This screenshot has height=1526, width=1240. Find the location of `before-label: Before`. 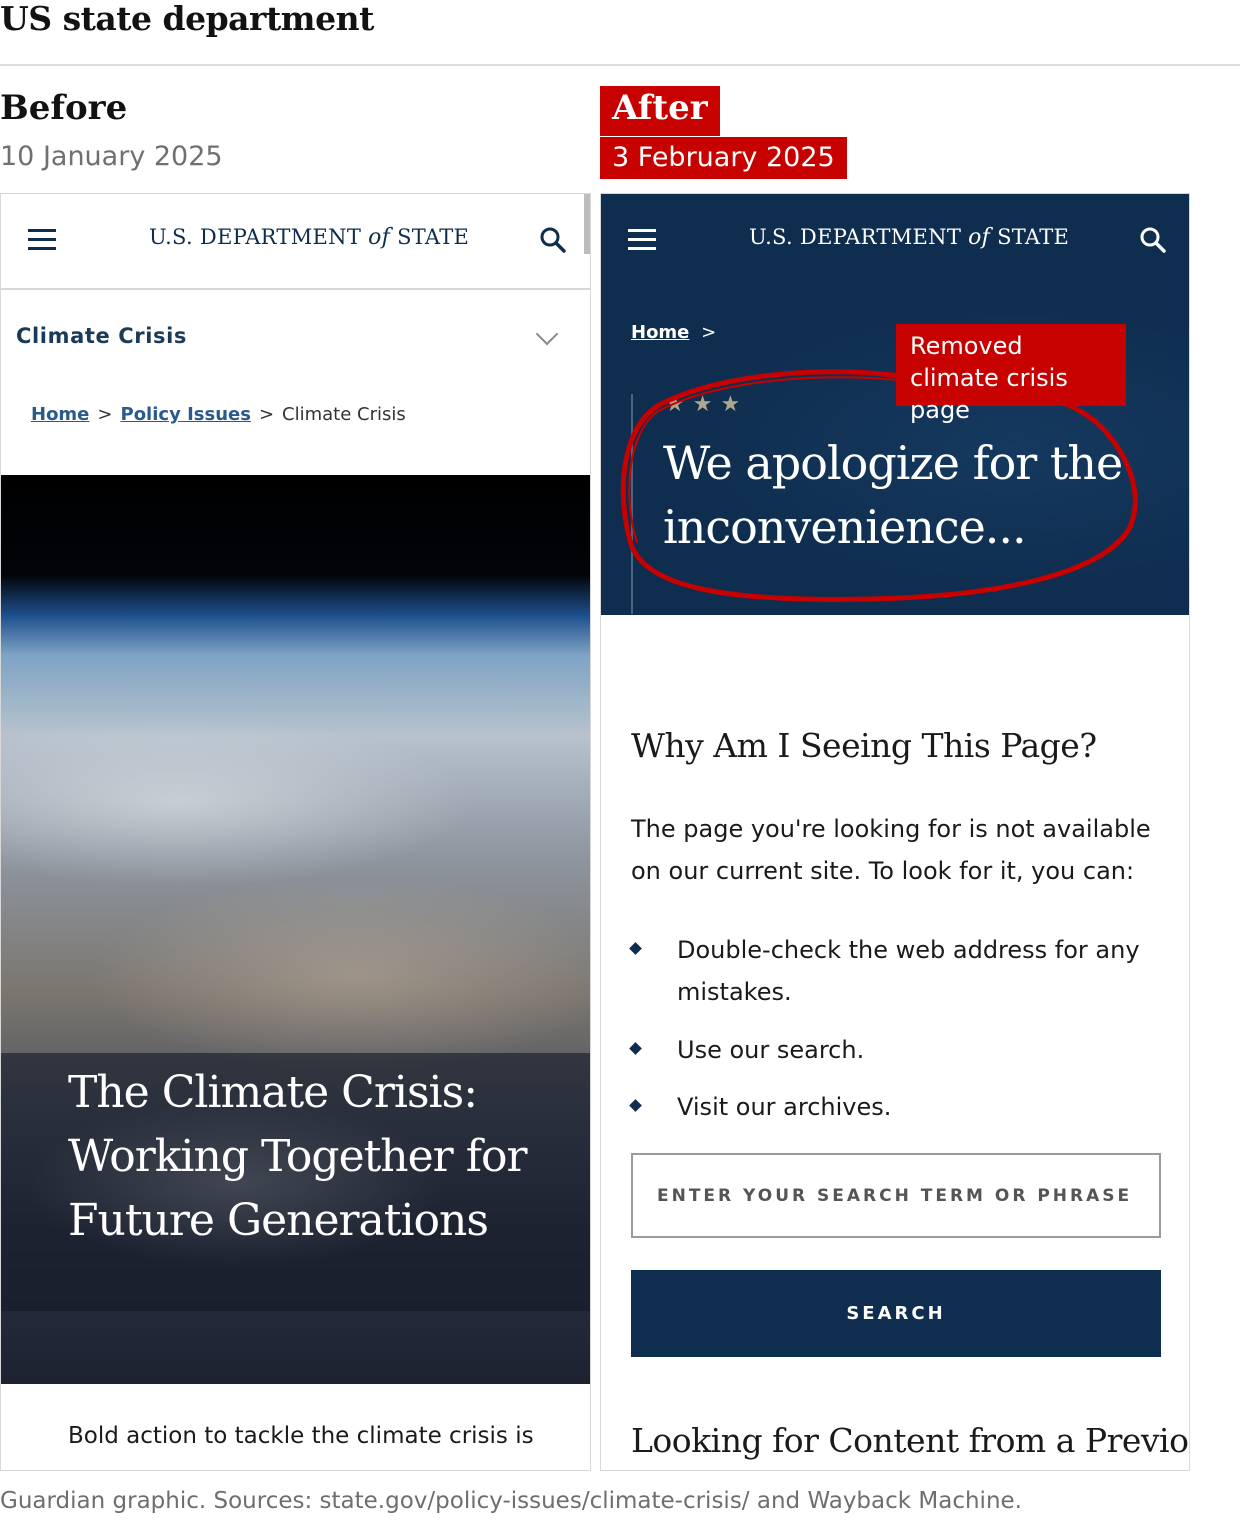

before-label: Before is located at coordinates (64, 108).